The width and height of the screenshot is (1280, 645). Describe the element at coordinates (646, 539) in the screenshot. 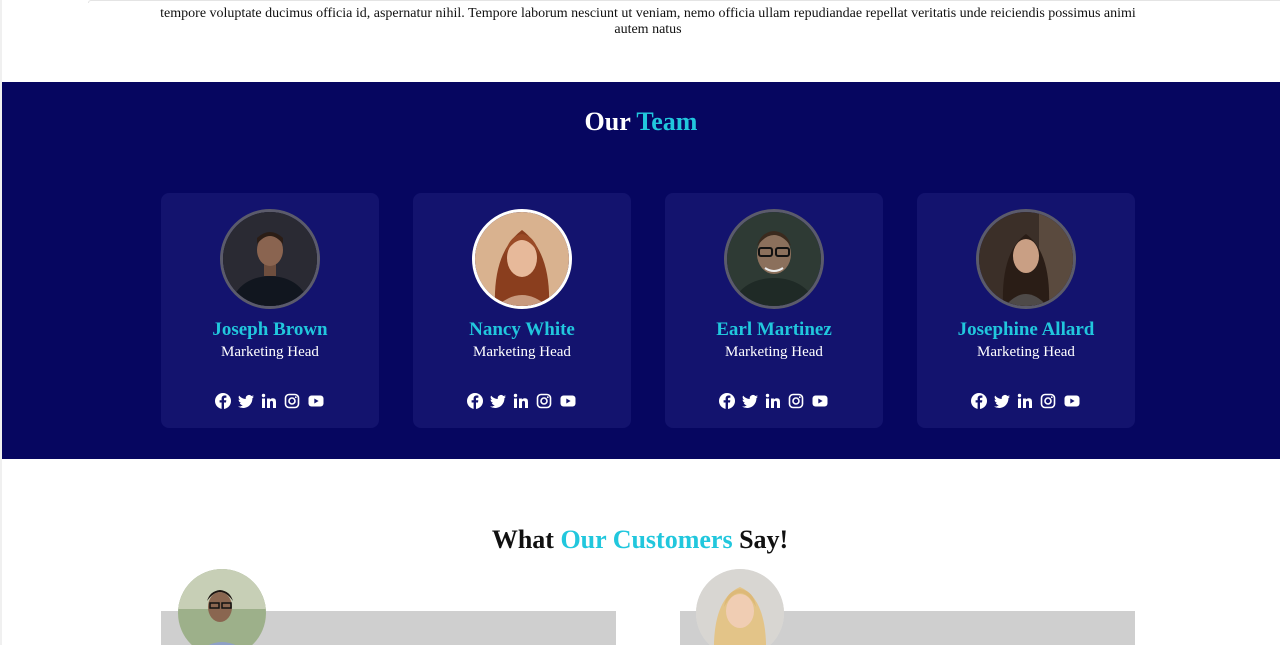

I see `customers-title-accent: Our Customers` at that location.